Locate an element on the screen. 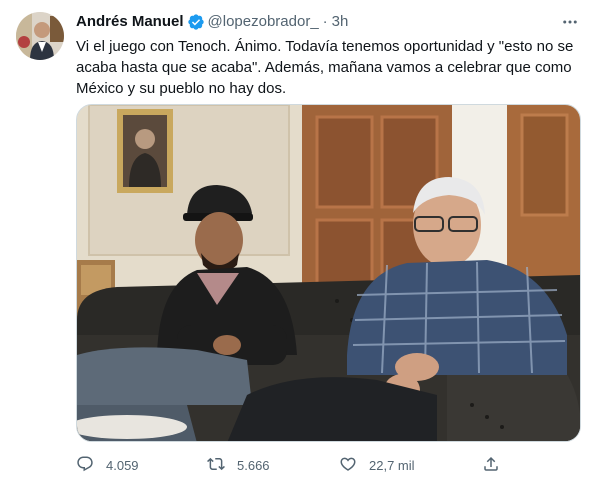  share-icon is located at coordinates (491, 465).